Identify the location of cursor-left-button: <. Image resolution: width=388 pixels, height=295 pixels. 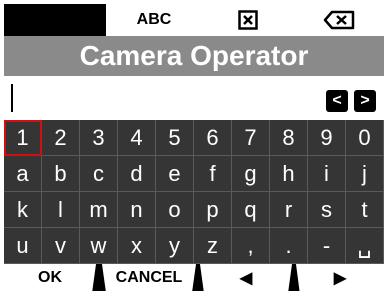
(337, 101).